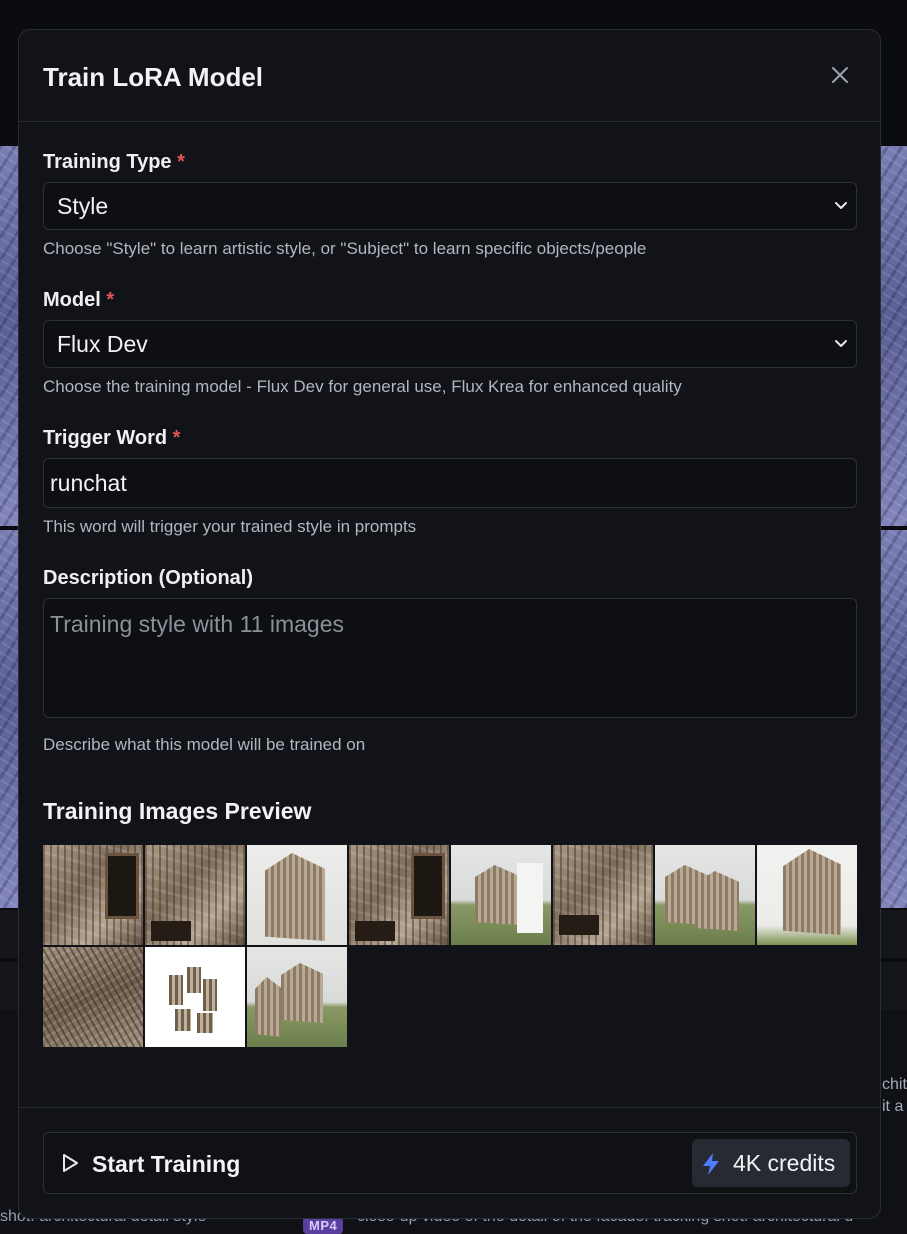 The width and height of the screenshot is (907, 1234). Describe the element at coordinates (450, 483) in the screenshot. I see `trigger-word-input: runchat` at that location.